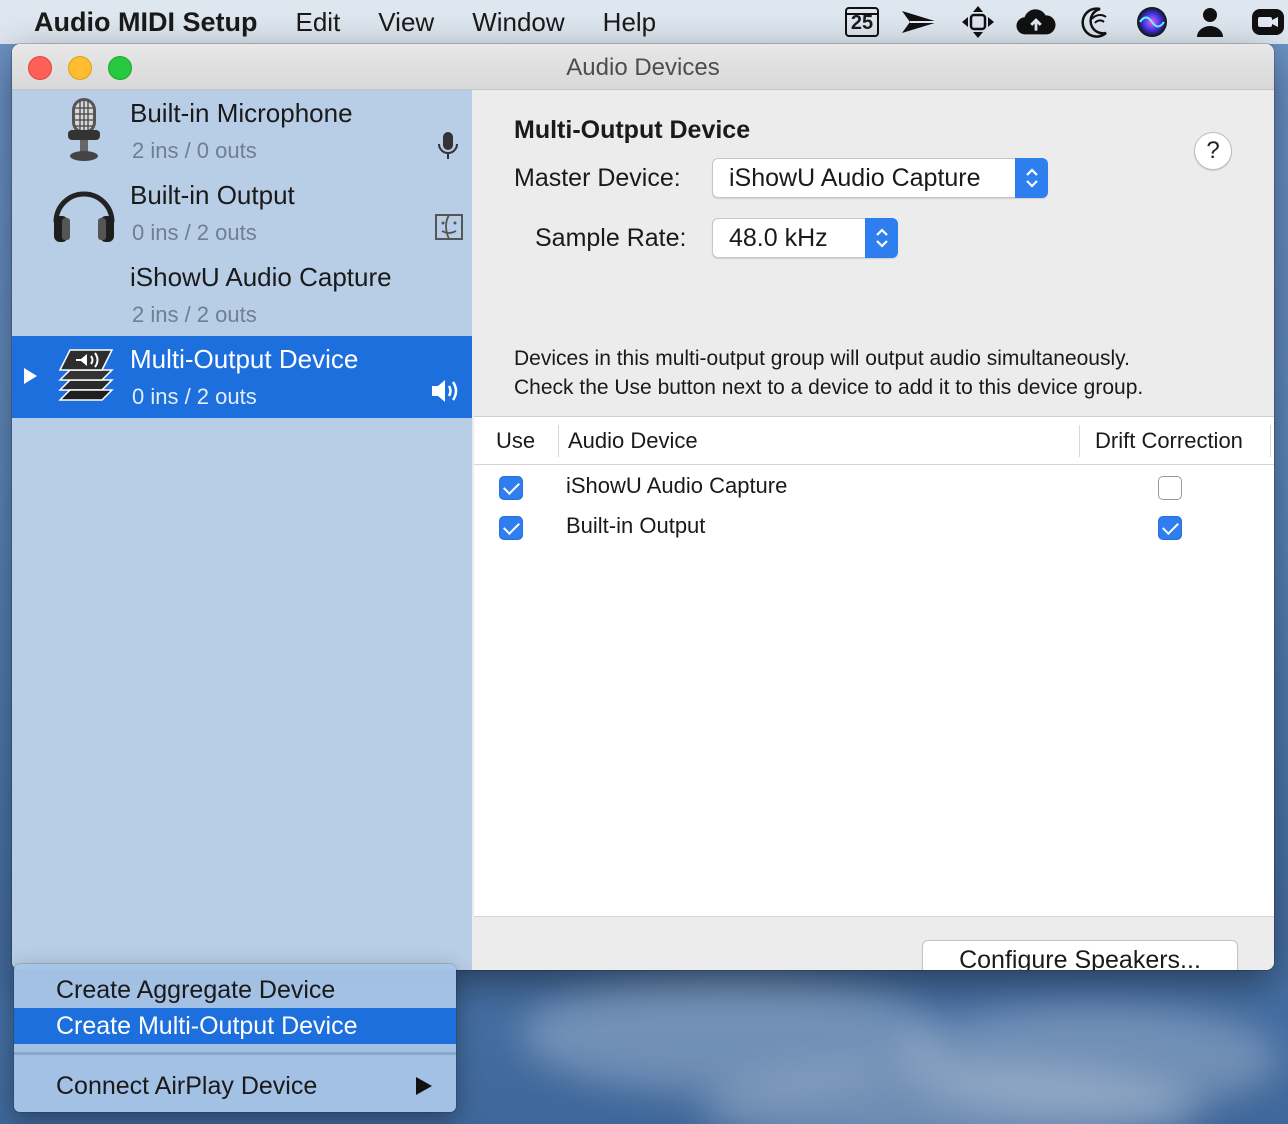 The image size is (1288, 1124). Describe the element at coordinates (212, 195) in the screenshot. I see `device-name: Built-in Output` at that location.